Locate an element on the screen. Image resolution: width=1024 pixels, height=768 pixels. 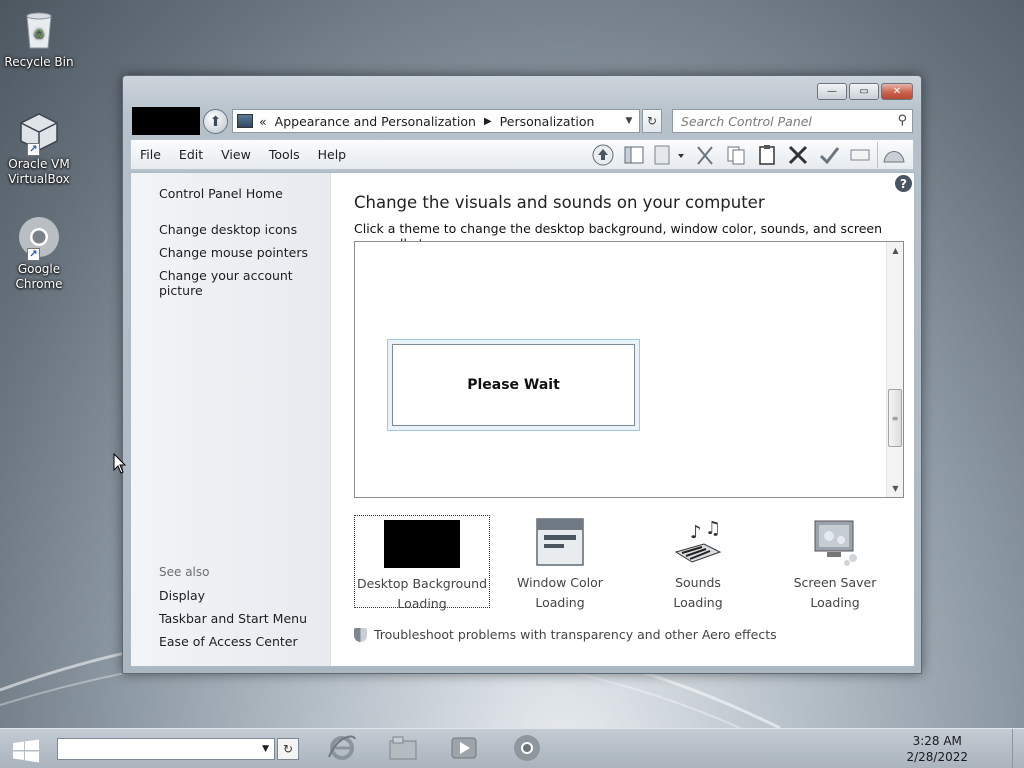
scroll-up-icon: ▲ is located at coordinates (895, 250).